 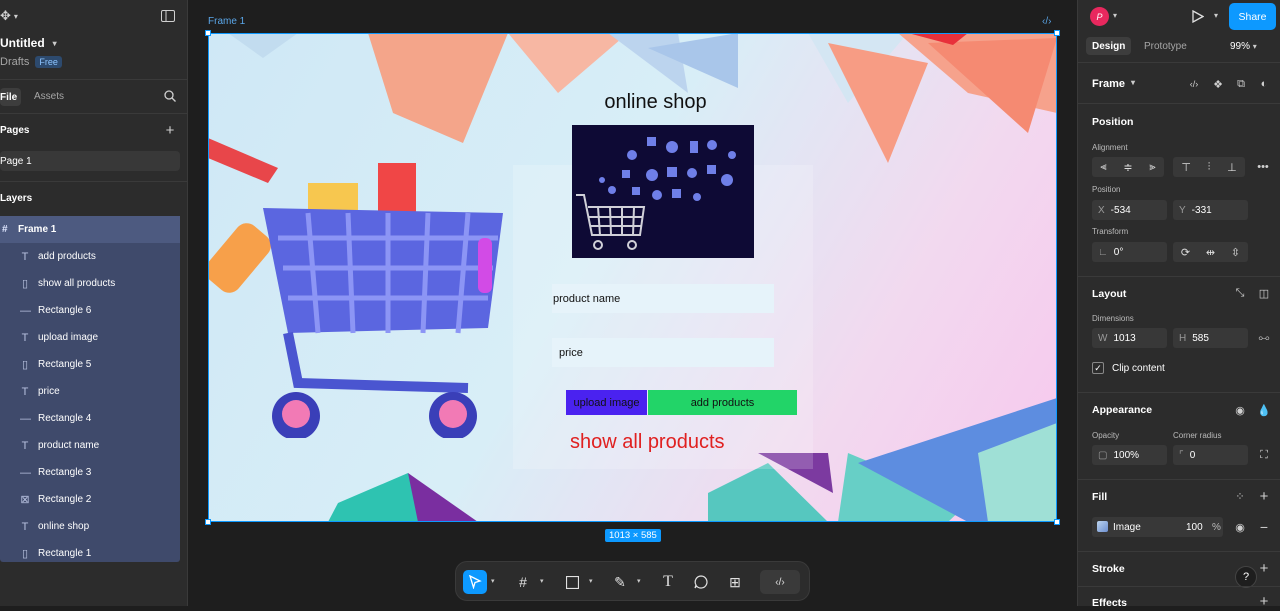 I want to click on toggle-sidebar-icon, so click(x=168, y=16).